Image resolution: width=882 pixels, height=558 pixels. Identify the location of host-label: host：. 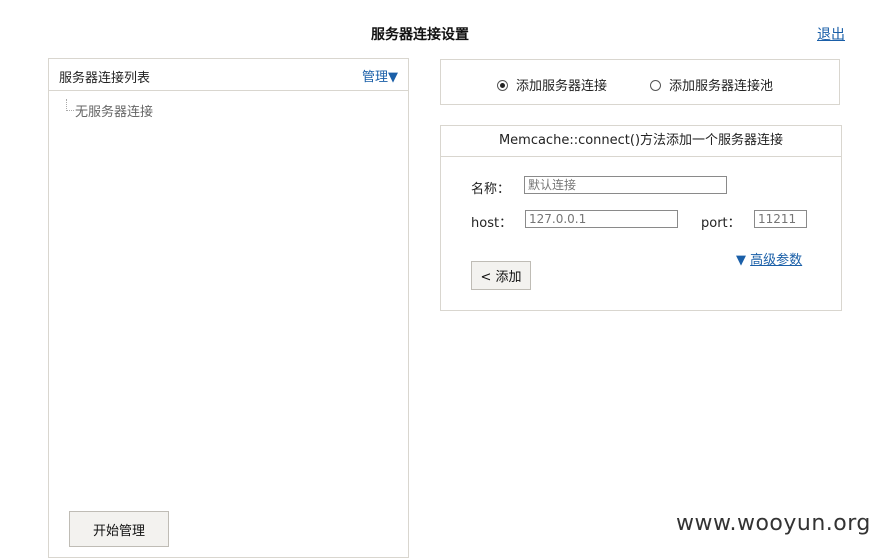
(492, 223).